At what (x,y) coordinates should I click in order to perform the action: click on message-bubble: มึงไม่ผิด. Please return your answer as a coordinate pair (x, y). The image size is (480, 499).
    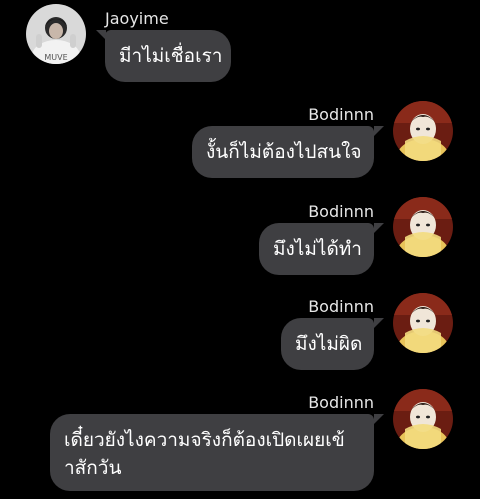
    Looking at the image, I should click on (327, 344).